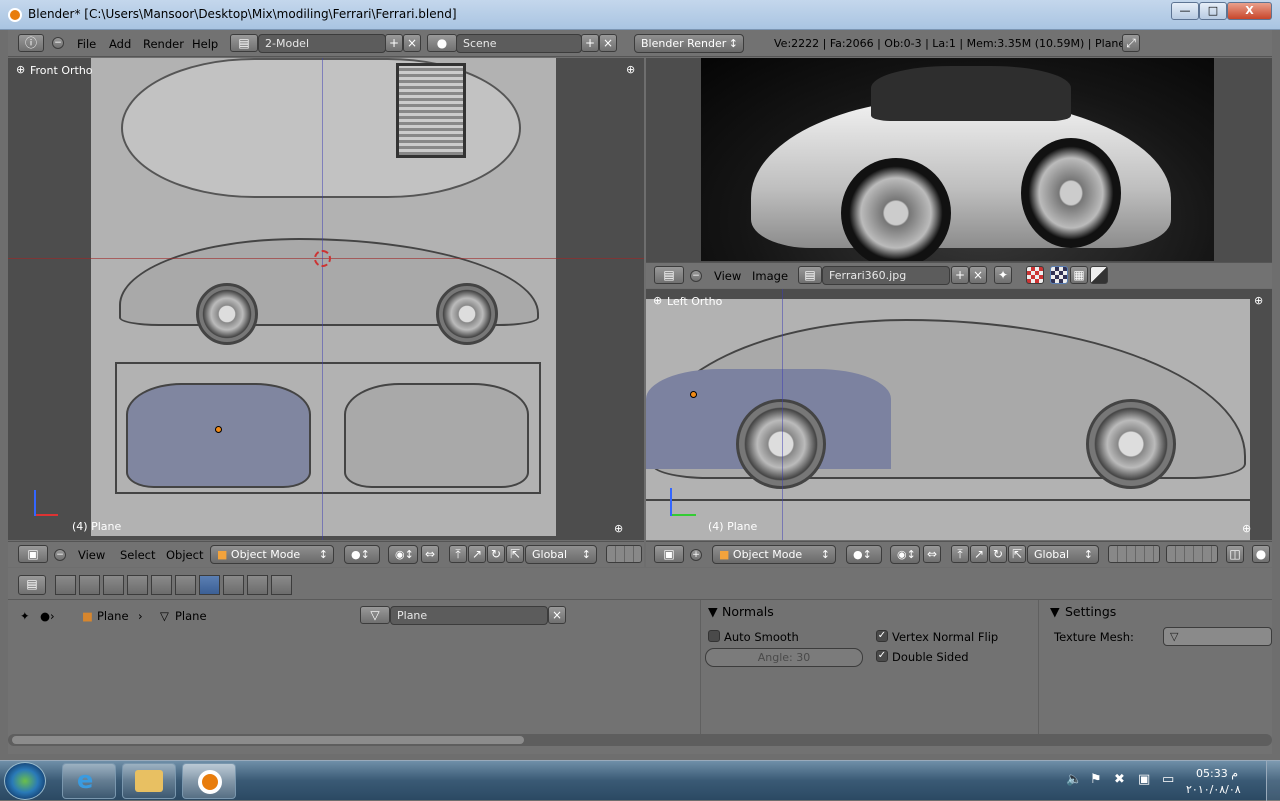  Describe the element at coordinates (1099, 275) in the screenshot. I see `luminance-icon` at that location.